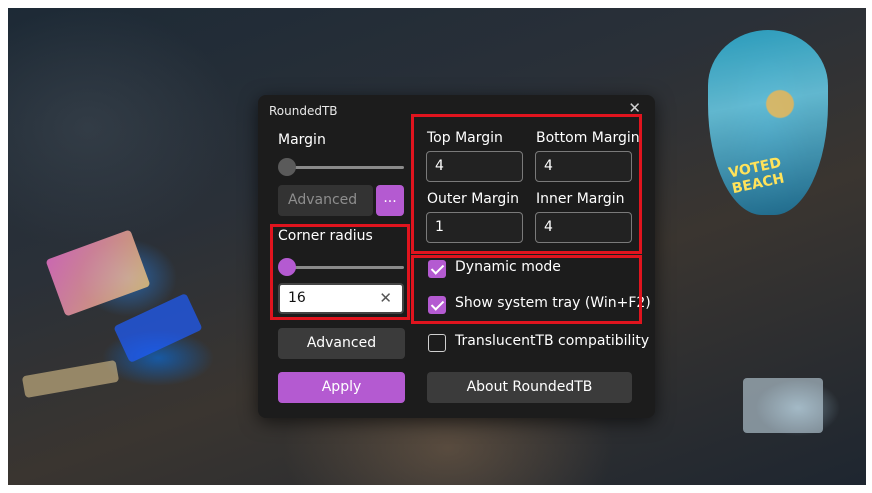 Image resolution: width=872 pixels, height=493 pixels. Describe the element at coordinates (474, 166) in the screenshot. I see `top-margin-input: 4` at that location.